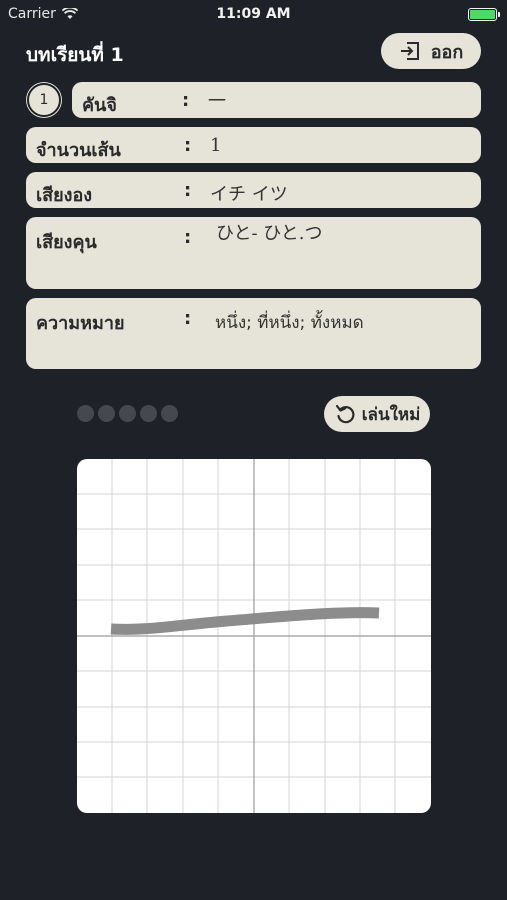 This screenshot has height=900, width=507. What do you see at coordinates (276, 100) in the screenshot?
I see `kanji-row: คันจิ : 一` at bounding box center [276, 100].